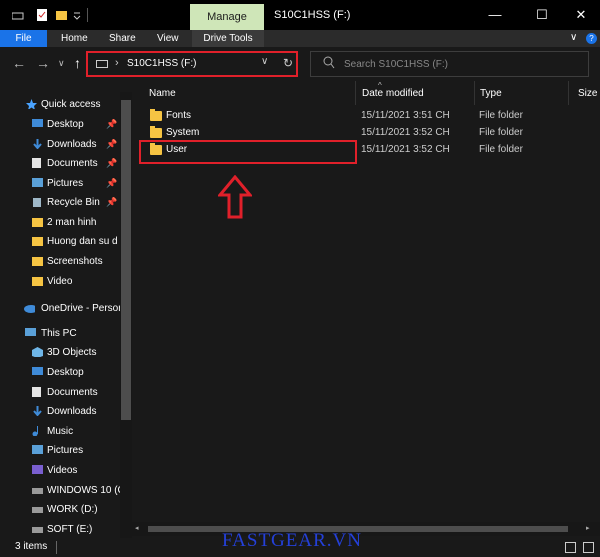 This screenshot has width=600, height=557. What do you see at coordinates (60, 470) in the screenshot?
I see `sidebar-item-videos: Videos` at bounding box center [60, 470].